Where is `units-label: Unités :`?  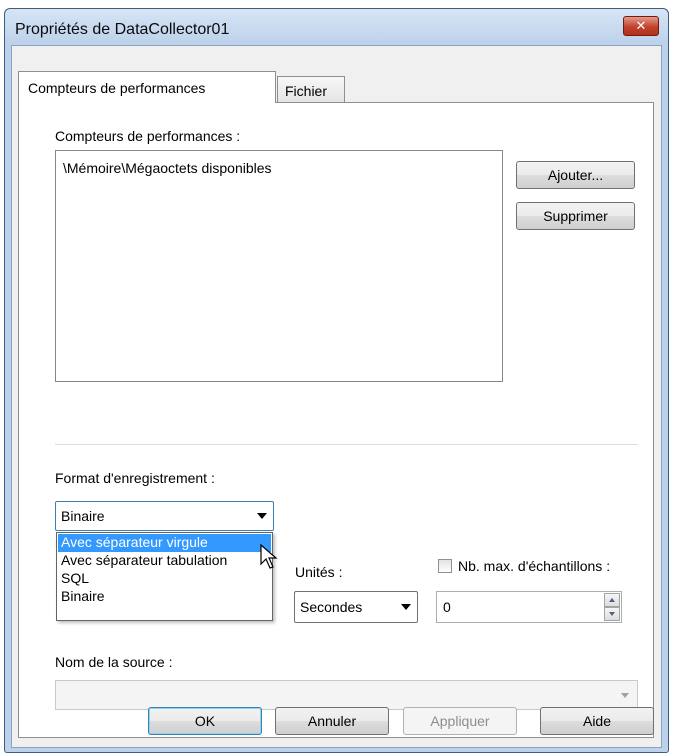 units-label: Unités : is located at coordinates (319, 572).